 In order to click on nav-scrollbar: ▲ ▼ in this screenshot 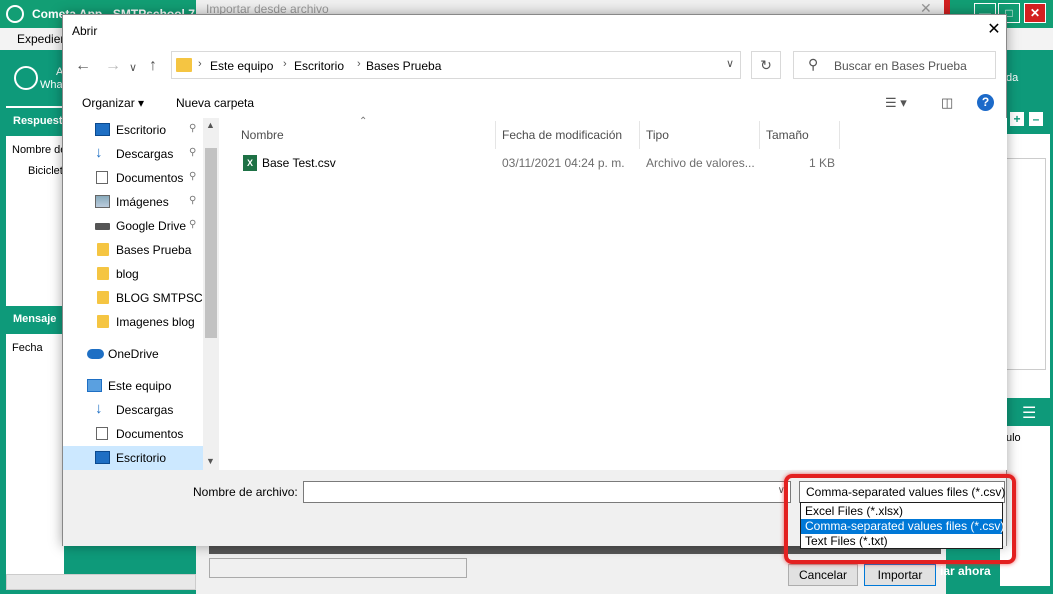, I will do `click(211, 294)`.